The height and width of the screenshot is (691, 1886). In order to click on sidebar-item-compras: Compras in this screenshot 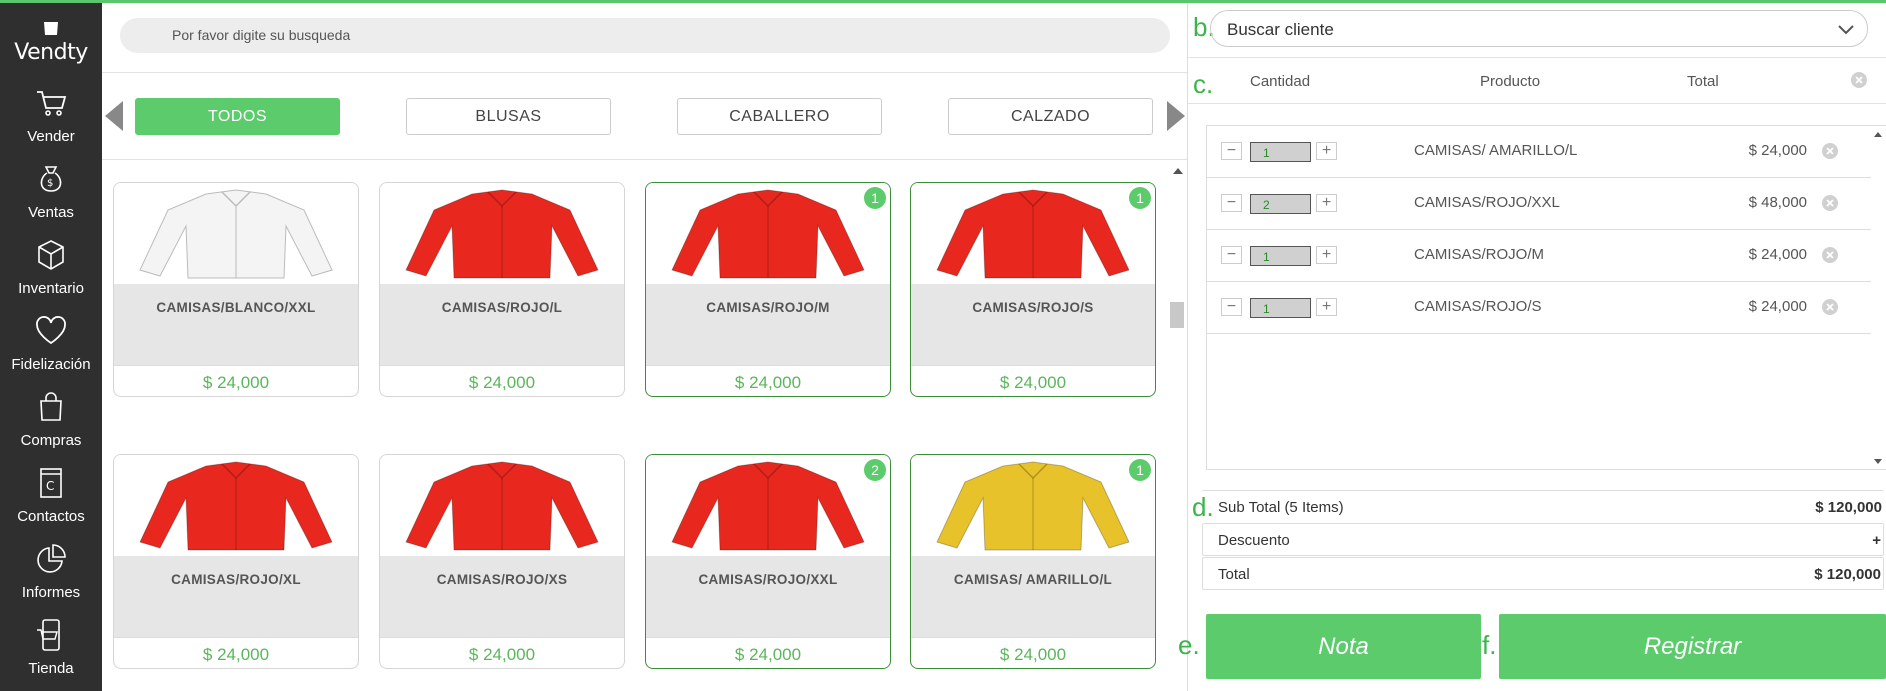, I will do `click(51, 417)`.